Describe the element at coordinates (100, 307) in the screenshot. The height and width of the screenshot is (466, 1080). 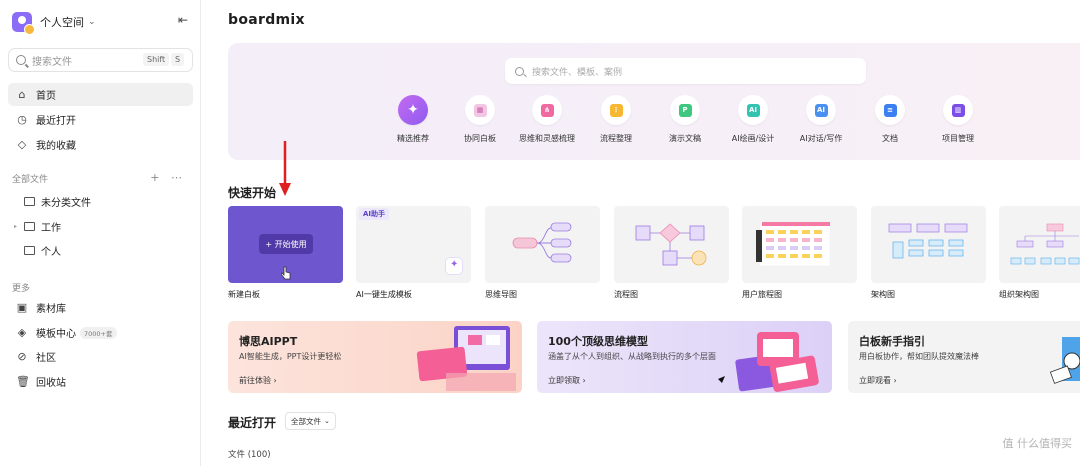
I see `sidebar-item-assets: ▣ 素材库` at that location.